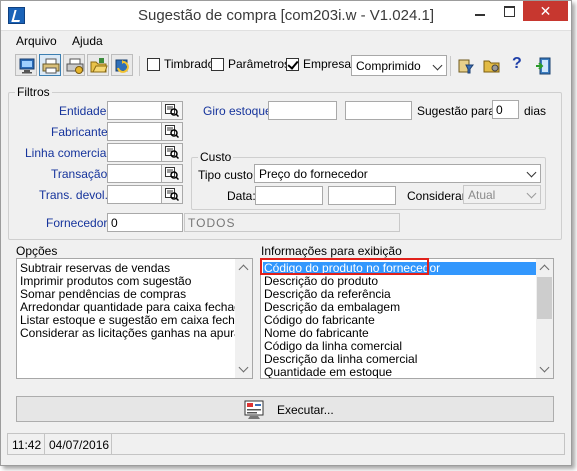 The width and height of the screenshot is (577, 471). I want to click on open-folder-icon, so click(98, 65).